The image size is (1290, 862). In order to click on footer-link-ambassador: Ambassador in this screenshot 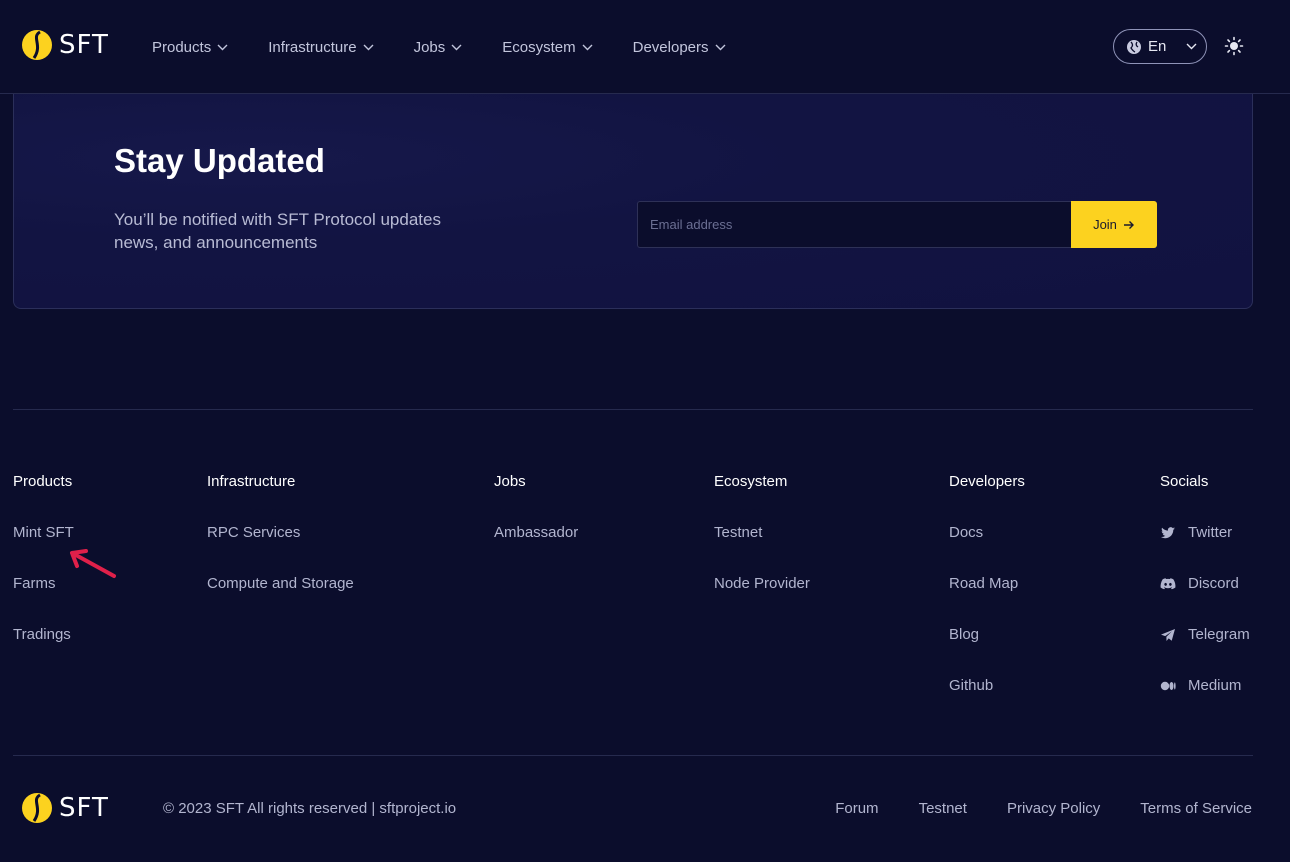, I will do `click(536, 533)`.